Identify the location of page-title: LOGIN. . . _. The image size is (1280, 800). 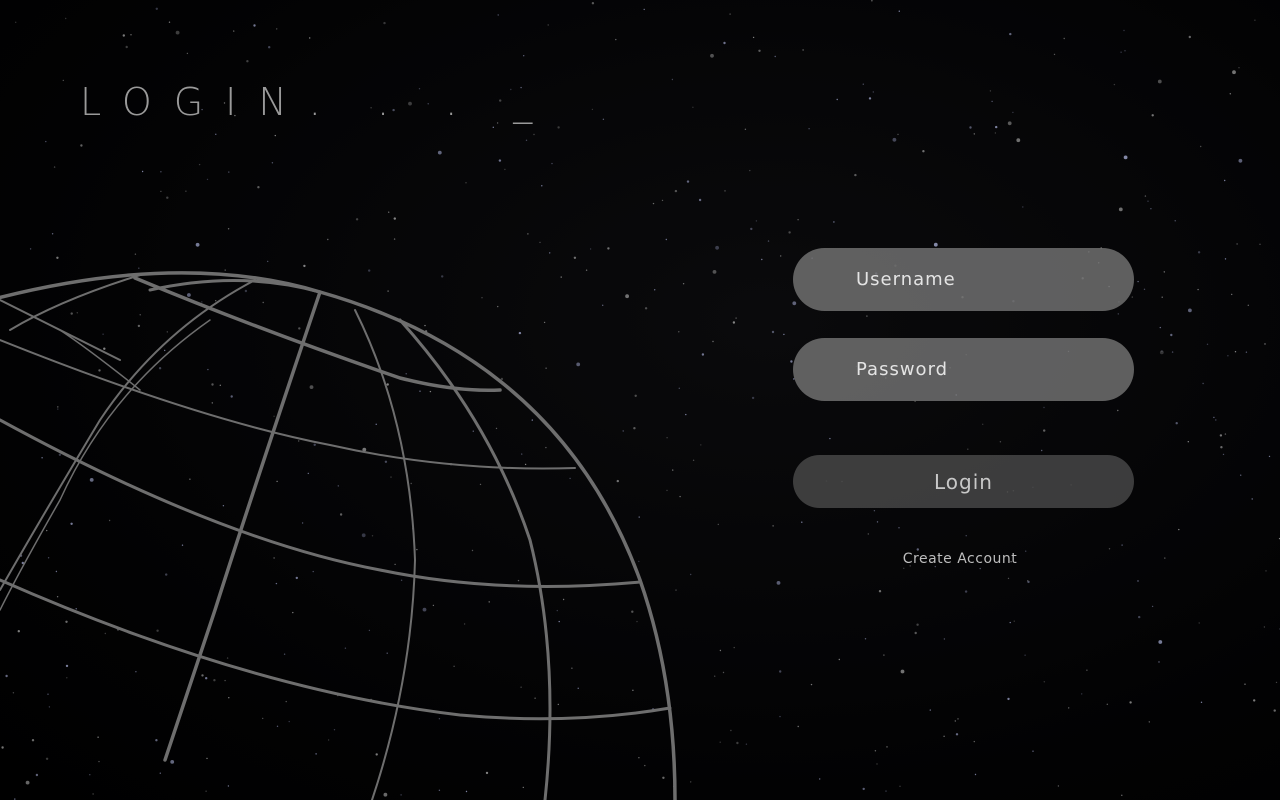
(317, 102).